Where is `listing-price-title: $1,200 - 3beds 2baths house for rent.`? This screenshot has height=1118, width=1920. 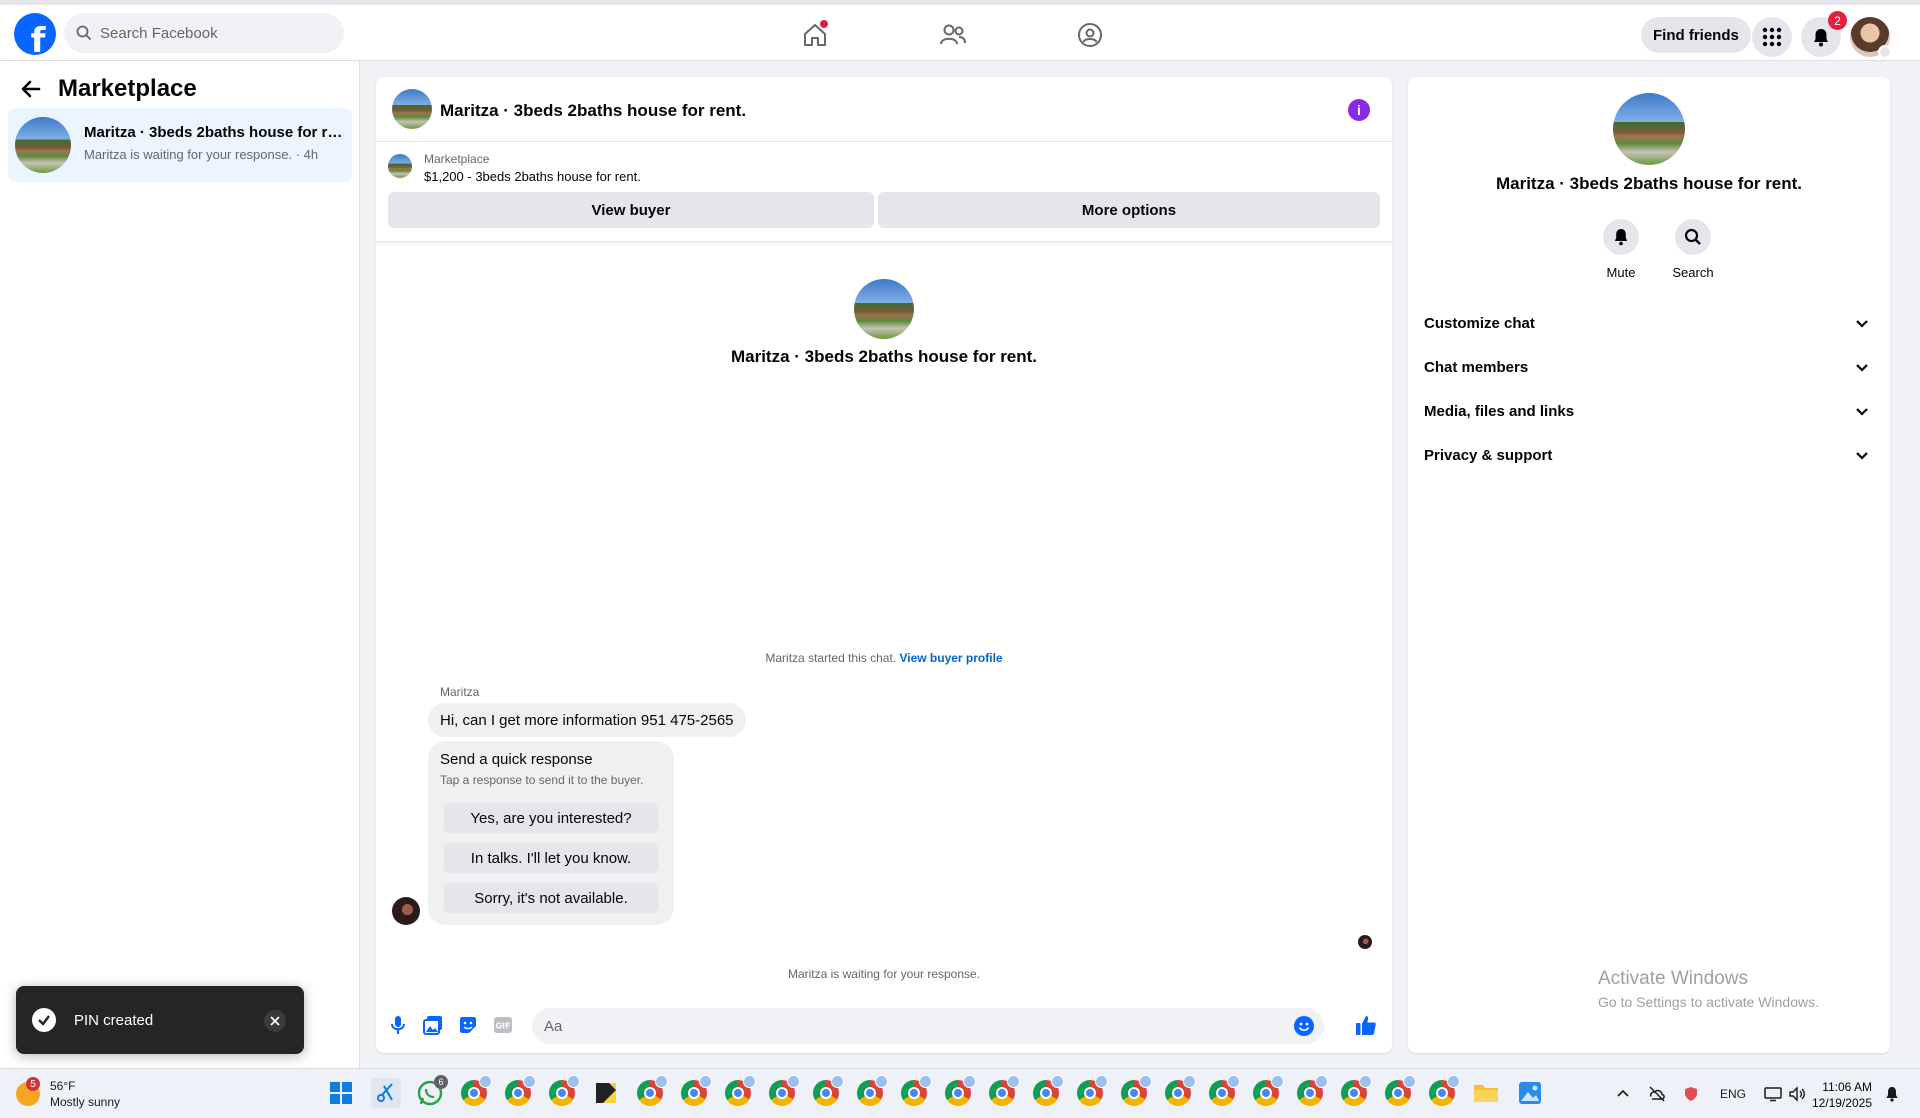 listing-price-title: $1,200 - 3beds 2baths house for rent. is located at coordinates (532, 176).